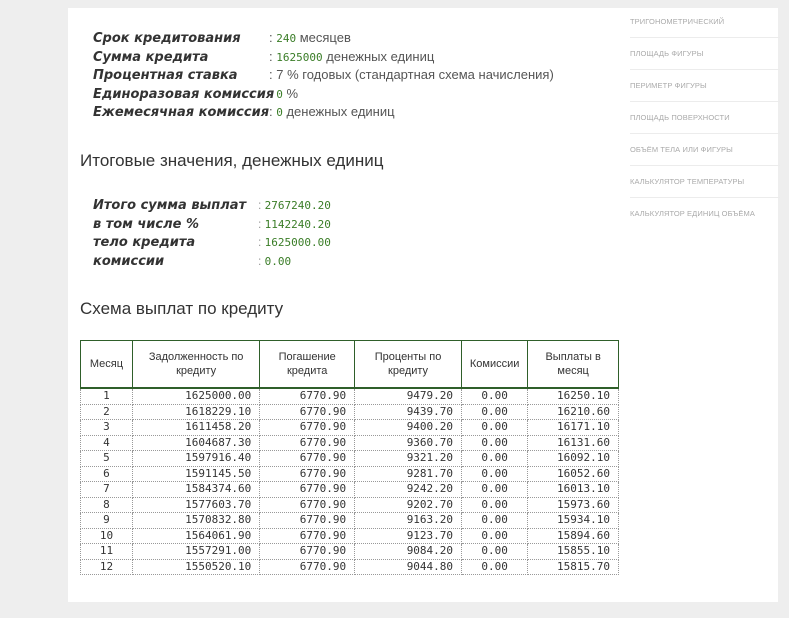  What do you see at coordinates (196, 566) in the screenshot?
I see `table-cell: 1550520.10` at bounding box center [196, 566].